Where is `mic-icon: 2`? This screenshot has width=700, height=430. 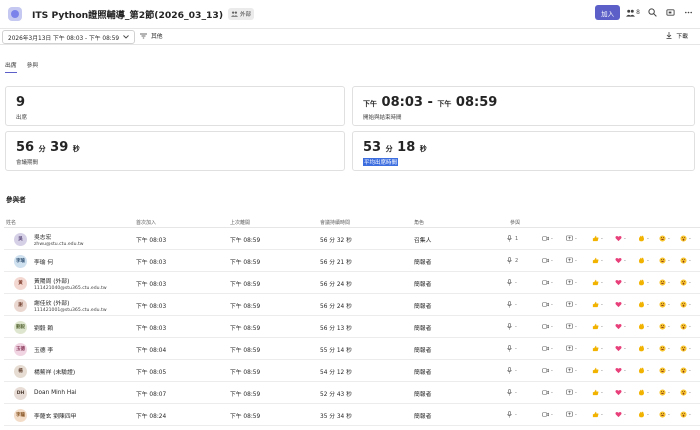 mic-icon: 2 is located at coordinates (512, 260).